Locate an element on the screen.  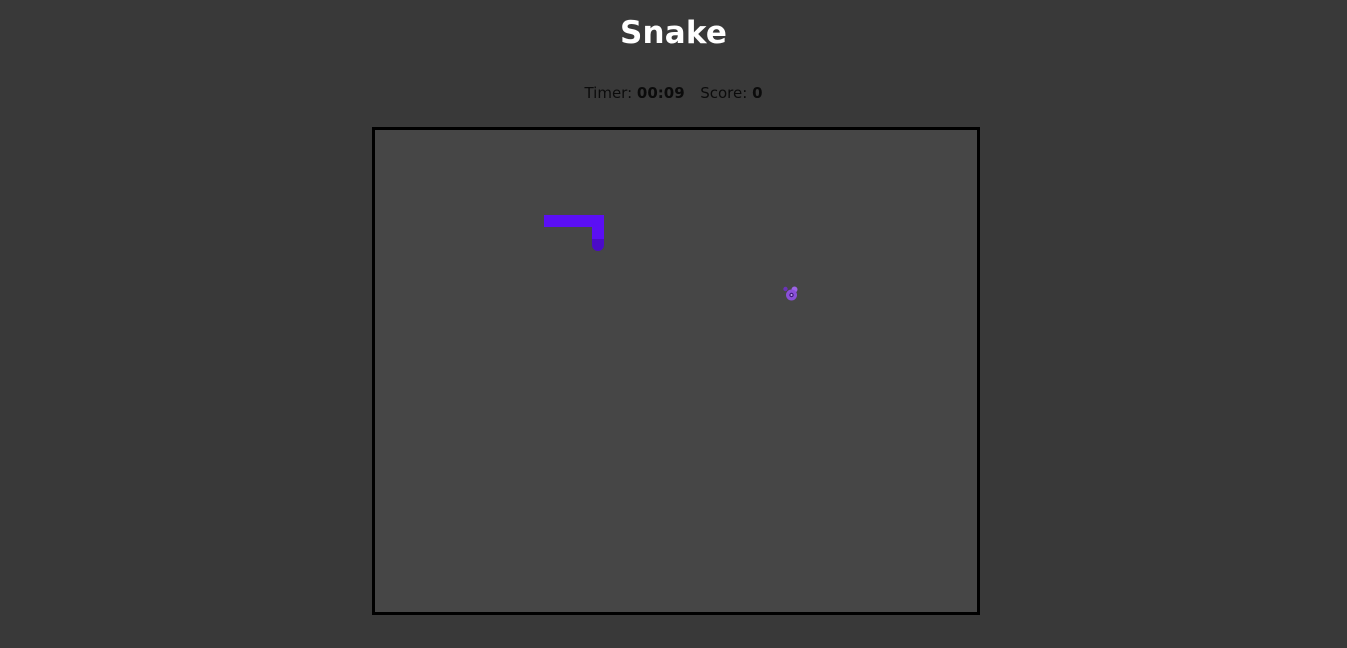
donut-icon is located at coordinates (790, 293).